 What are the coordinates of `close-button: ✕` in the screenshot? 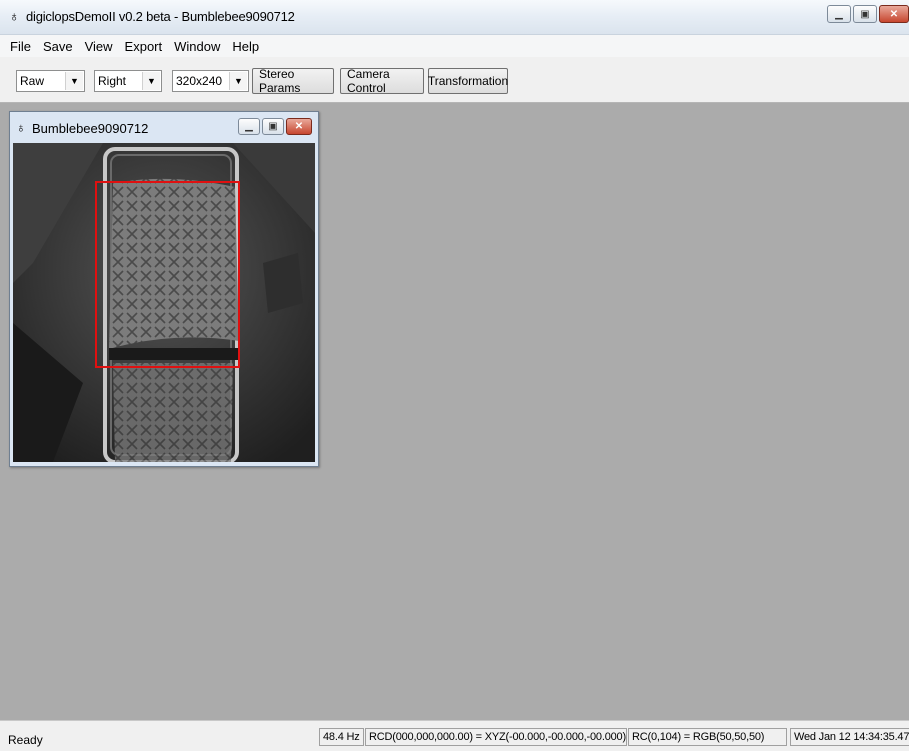 It's located at (894, 14).